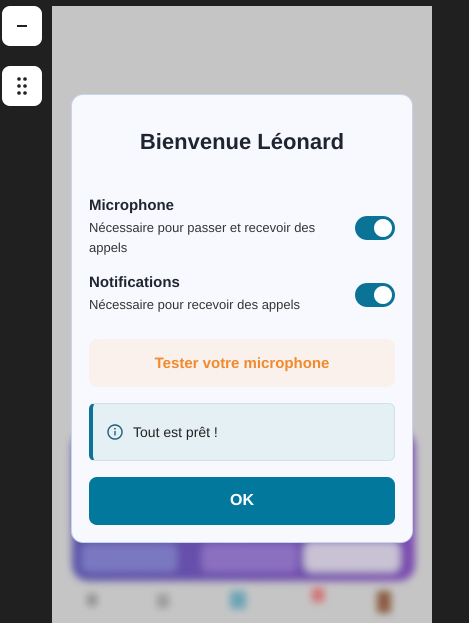  Describe the element at coordinates (202, 238) in the screenshot. I see `permission-description: Nécessaire pour passer et recevoir des appels` at that location.